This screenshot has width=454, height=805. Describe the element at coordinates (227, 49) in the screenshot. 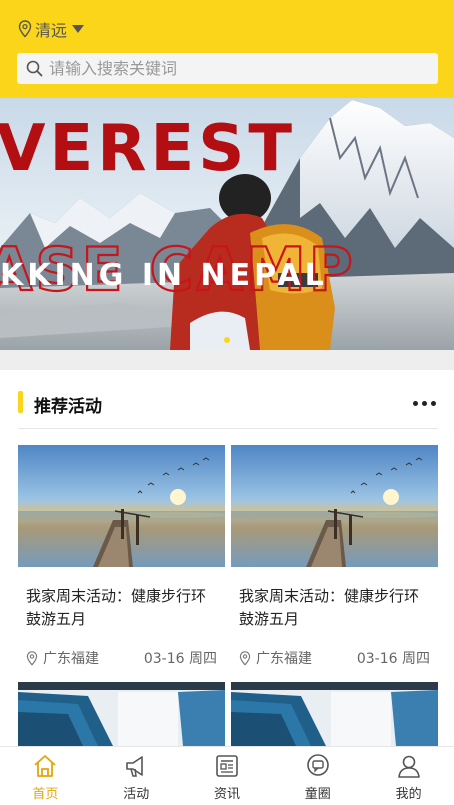

I see `top-header: 清远` at that location.